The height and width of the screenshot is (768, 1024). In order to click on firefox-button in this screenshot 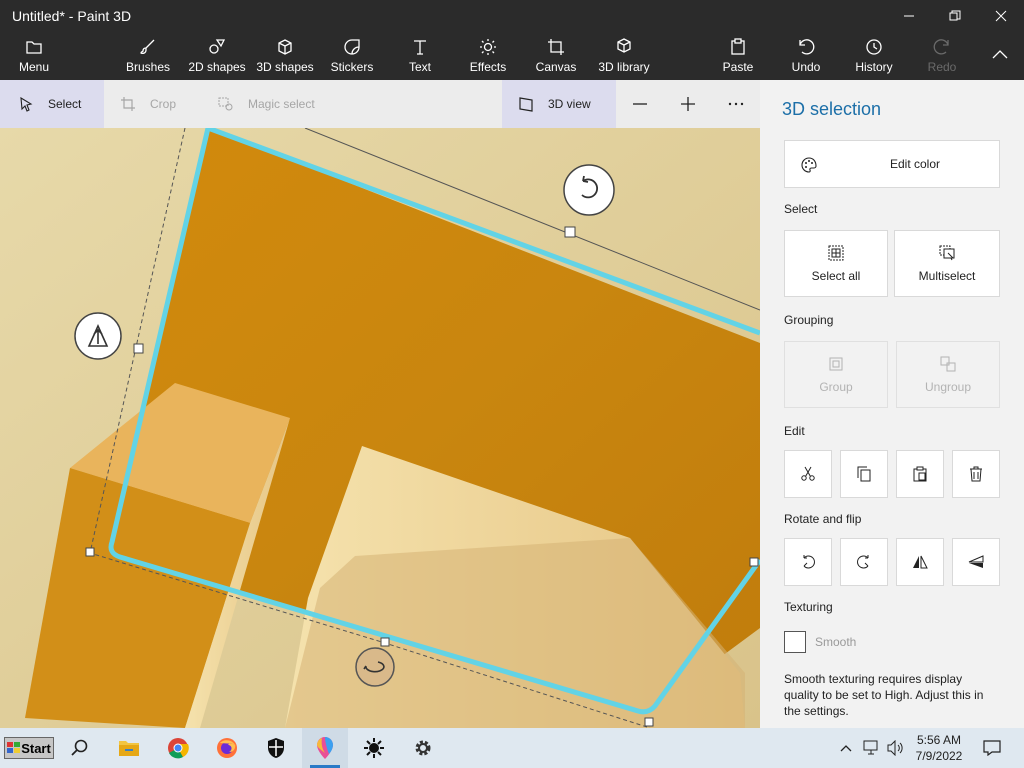, I will do `click(227, 748)`.